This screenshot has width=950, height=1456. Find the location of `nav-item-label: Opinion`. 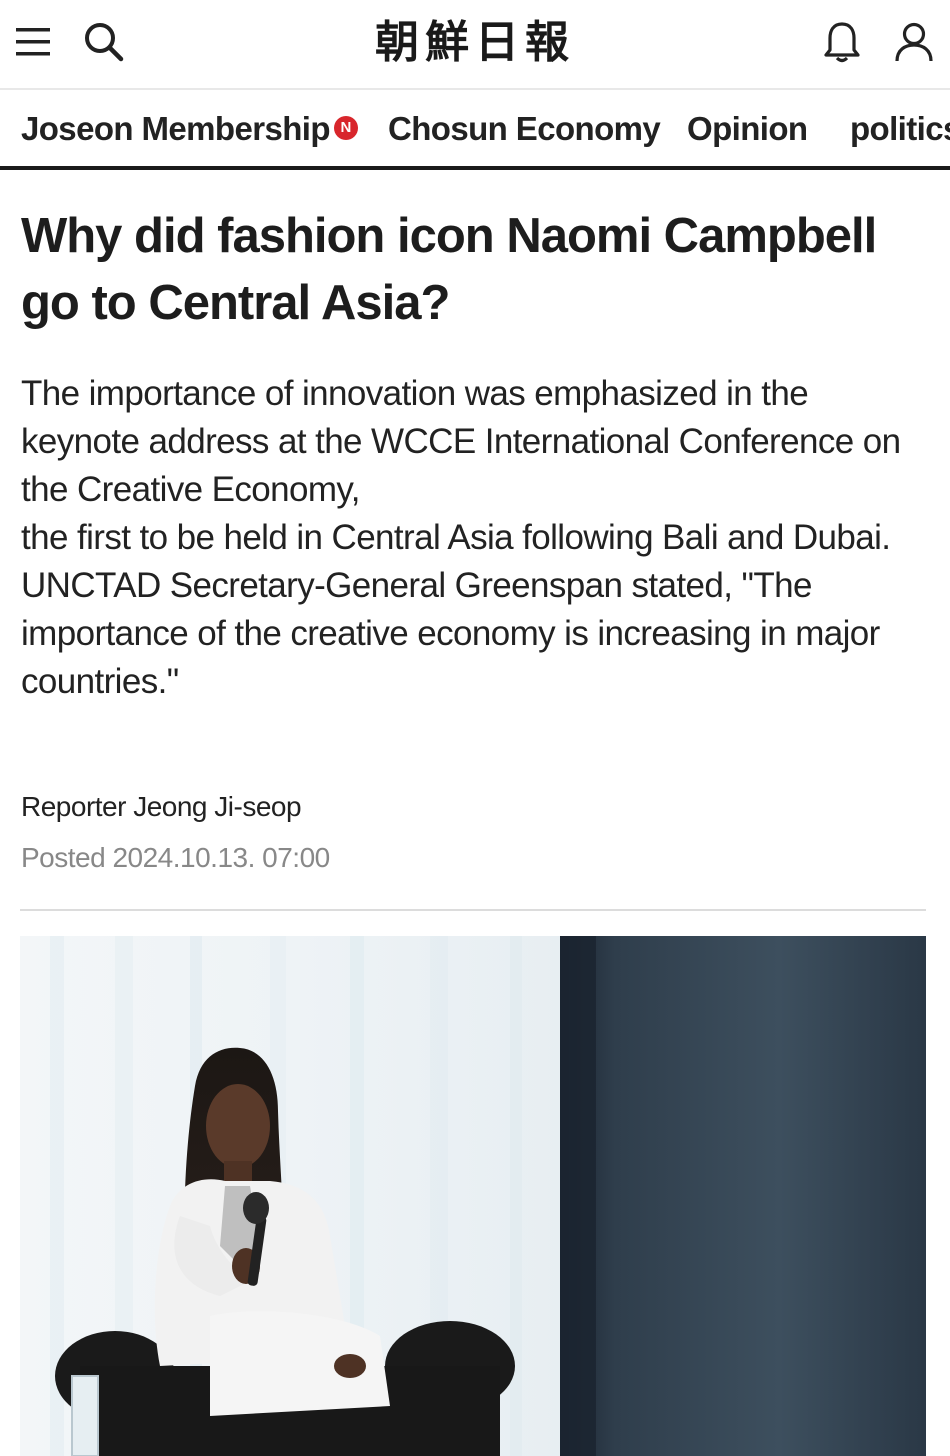

nav-item-label: Opinion is located at coordinates (747, 128).